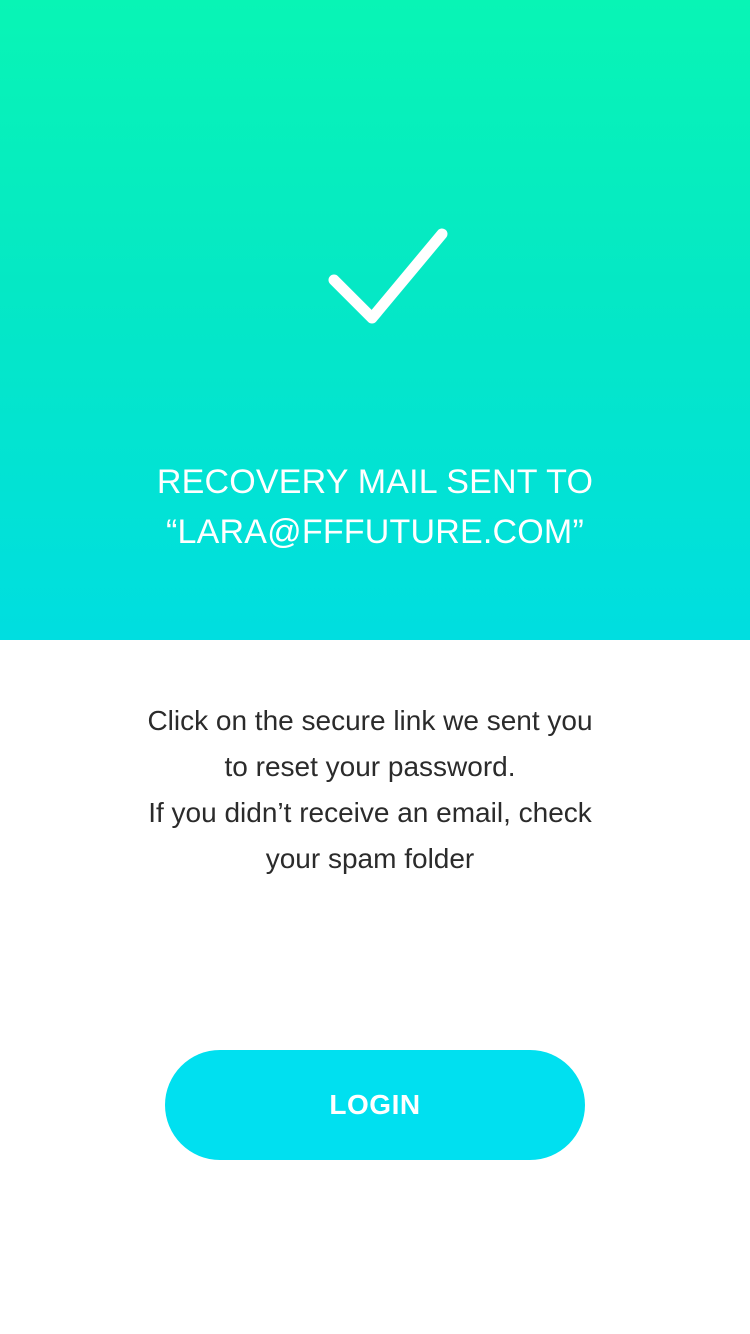 Image resolution: width=750 pixels, height=1334 pixels. I want to click on login-button: LOGIN, so click(375, 1105).